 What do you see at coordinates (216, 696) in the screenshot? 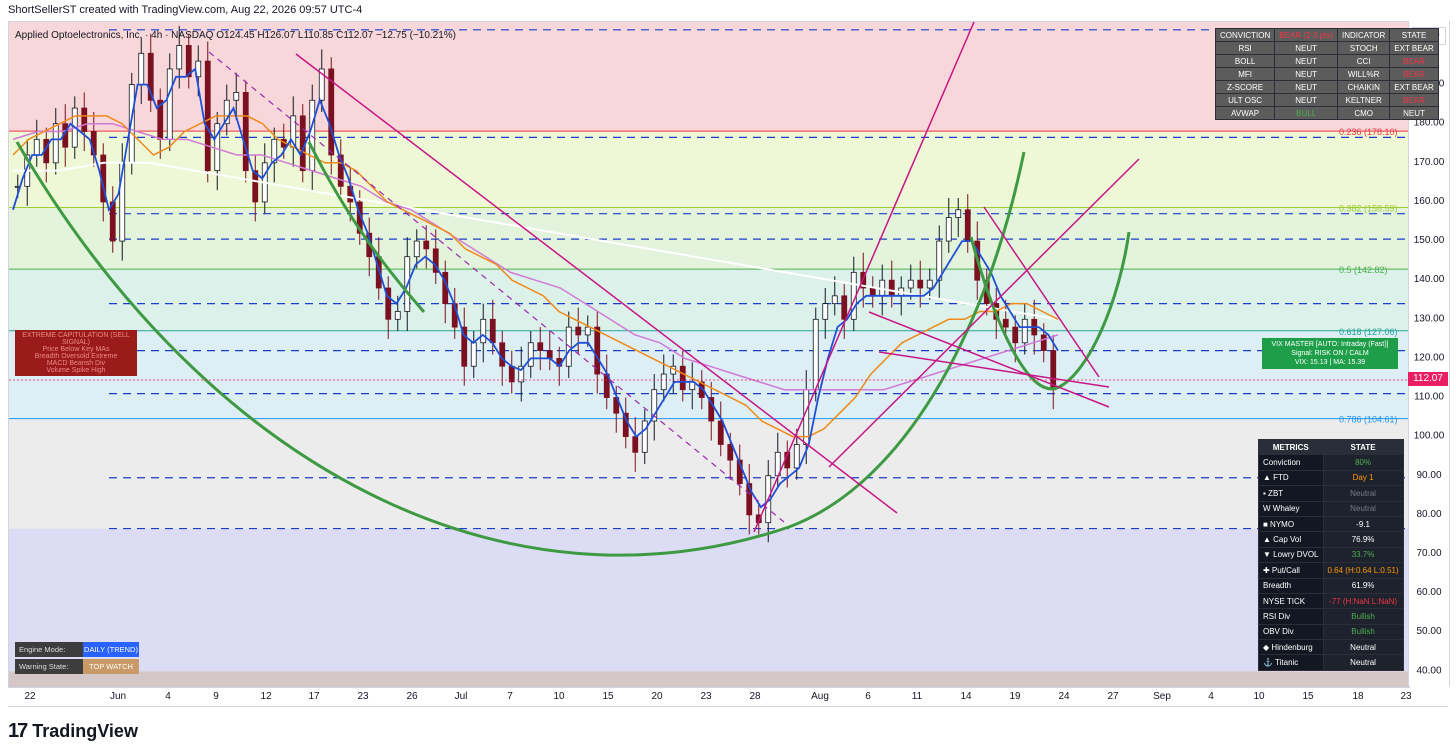
I see `date-tick-label: 9` at bounding box center [216, 696].